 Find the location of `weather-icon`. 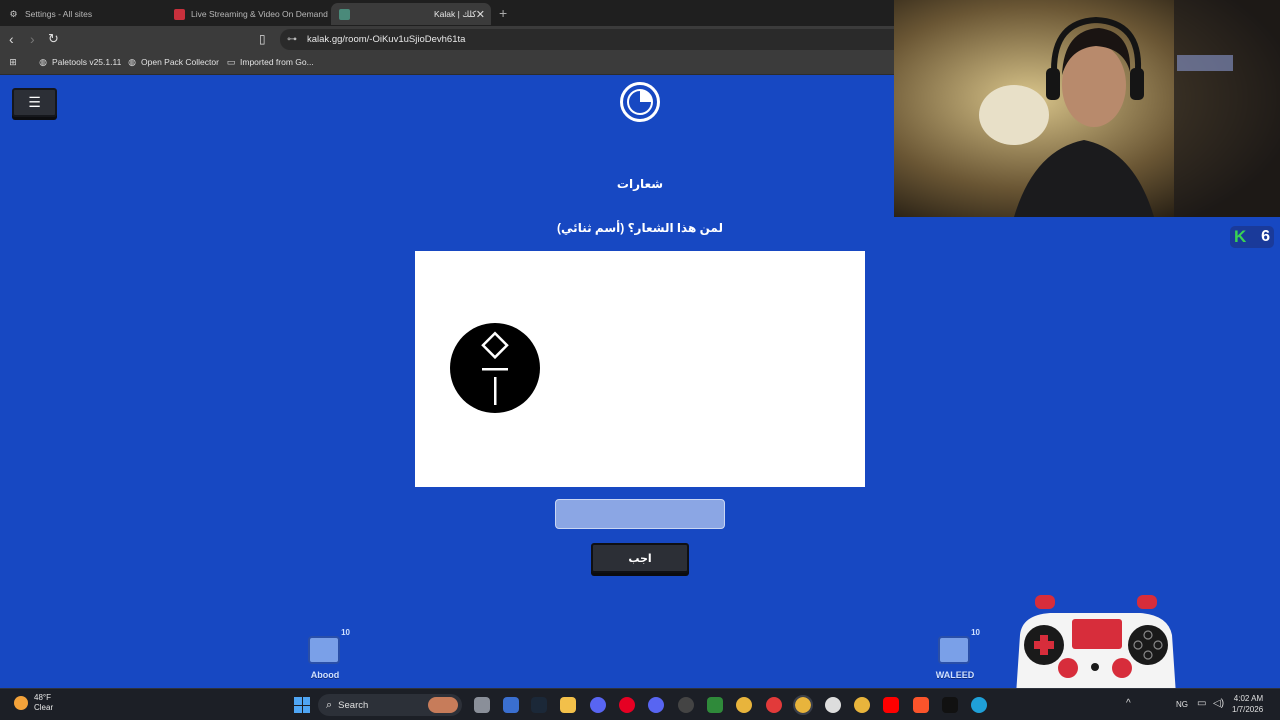

weather-icon is located at coordinates (21, 703).